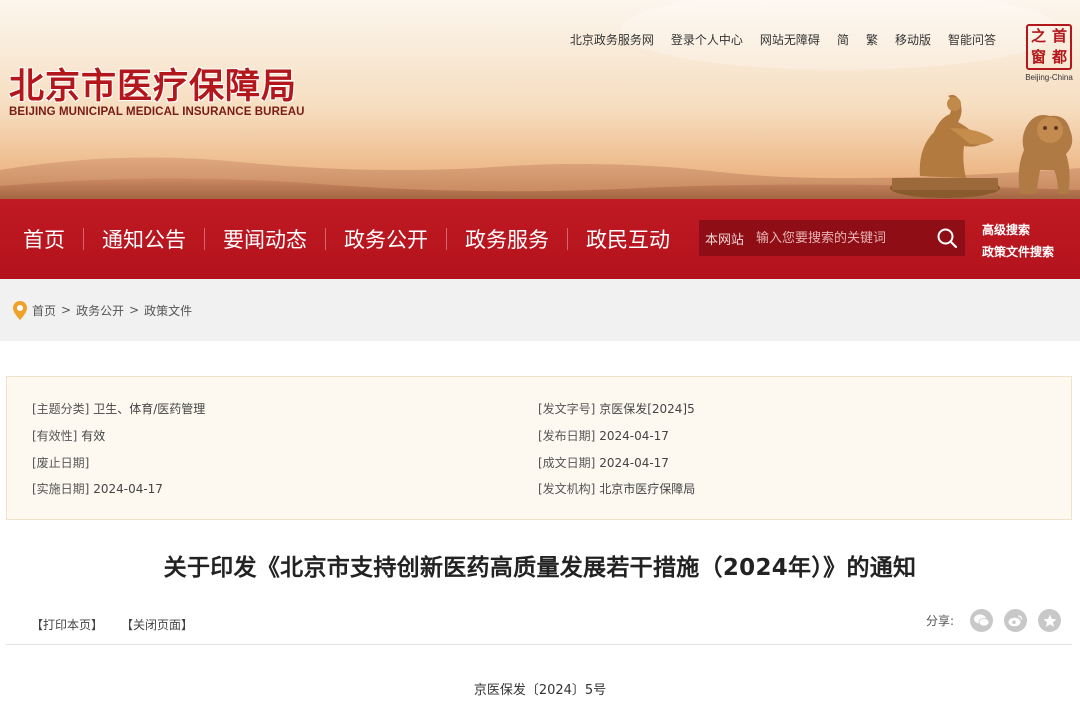 This screenshot has width=1080, height=708. Describe the element at coordinates (112, 624) in the screenshot. I see `article-tools: 【打印本页】 【关闭页面】` at that location.